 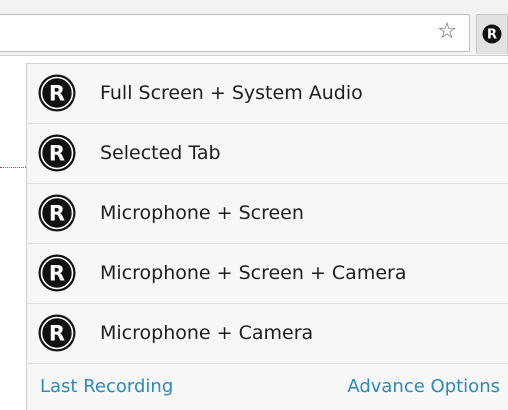 I want to click on extension-button: R, so click(x=492, y=34).